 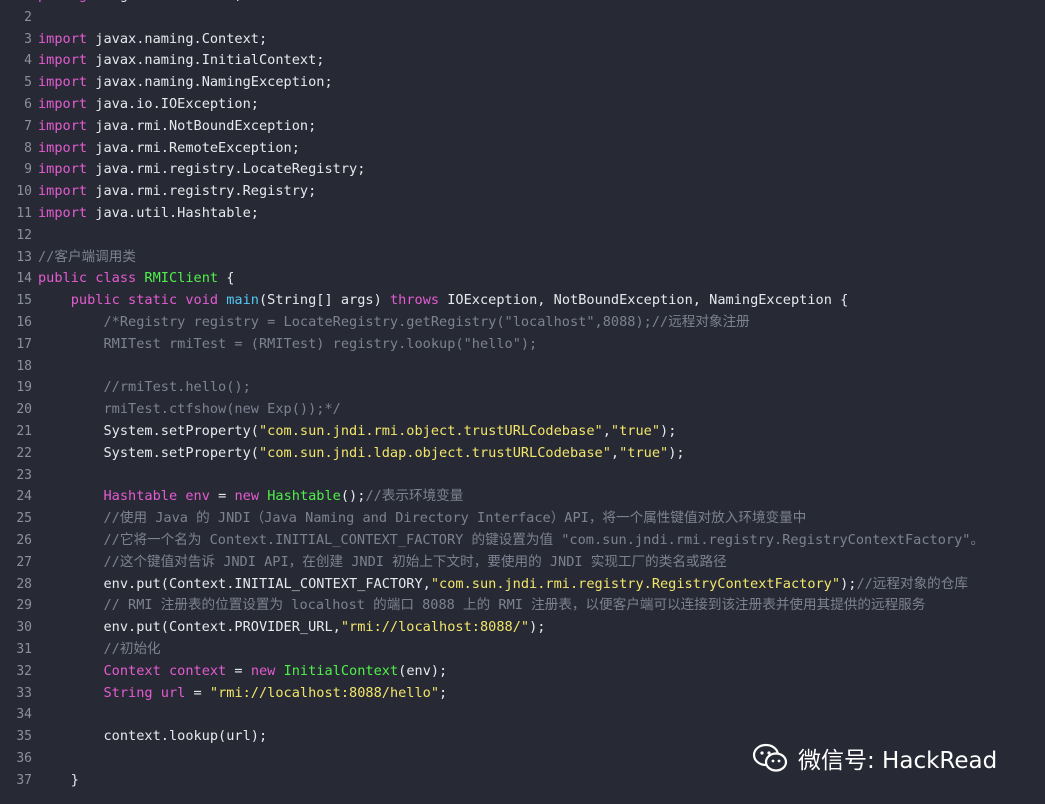 I want to click on code-token: public static void, so click(x=148, y=300).